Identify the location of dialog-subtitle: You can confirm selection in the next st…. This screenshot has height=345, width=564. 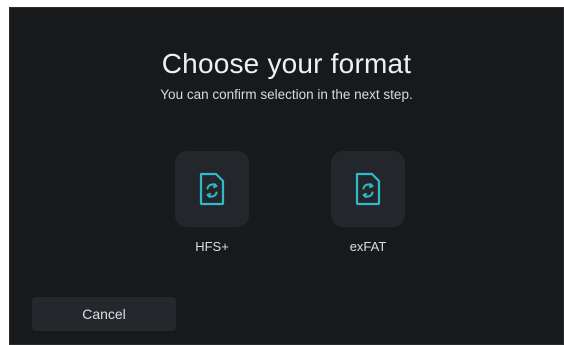
(286, 94).